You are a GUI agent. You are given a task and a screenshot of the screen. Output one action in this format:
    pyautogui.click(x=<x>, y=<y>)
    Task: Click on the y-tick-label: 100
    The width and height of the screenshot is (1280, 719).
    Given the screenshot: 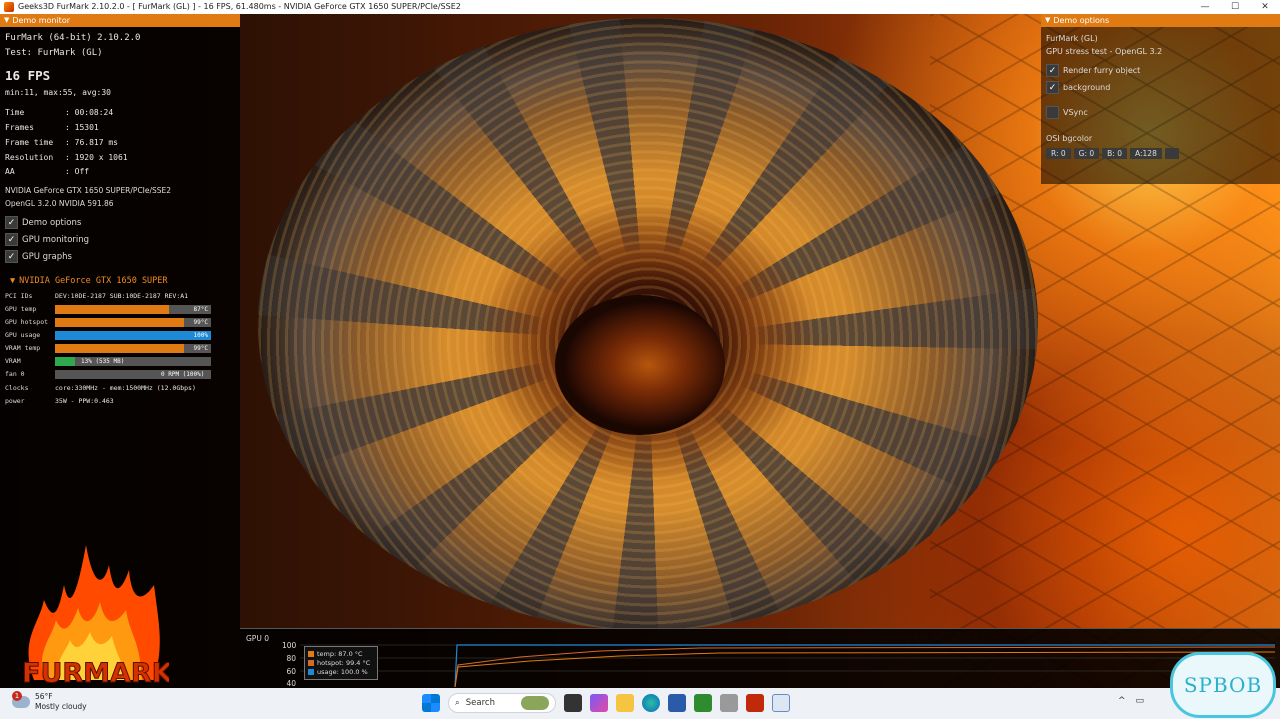 What is the action you would take?
    pyautogui.click(x=289, y=645)
    